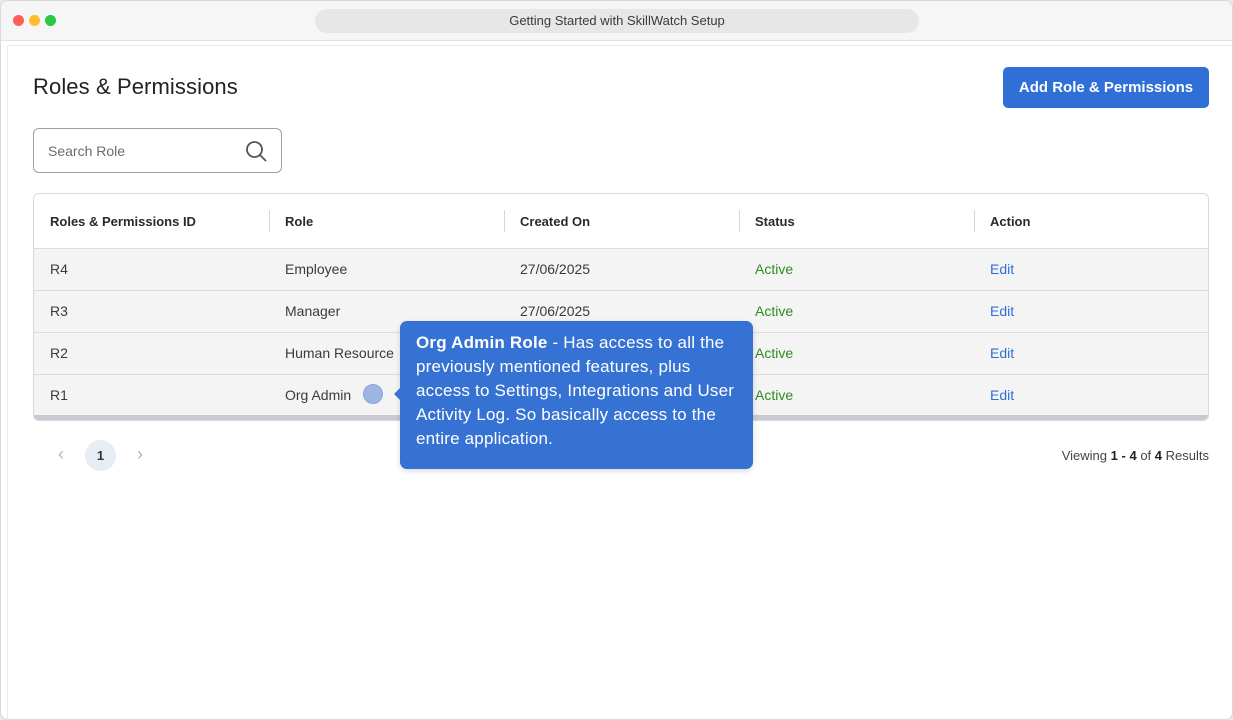 The width and height of the screenshot is (1233, 720). Describe the element at coordinates (1106, 87) in the screenshot. I see `add-role-permissions-button: Add Role & Permissions` at that location.